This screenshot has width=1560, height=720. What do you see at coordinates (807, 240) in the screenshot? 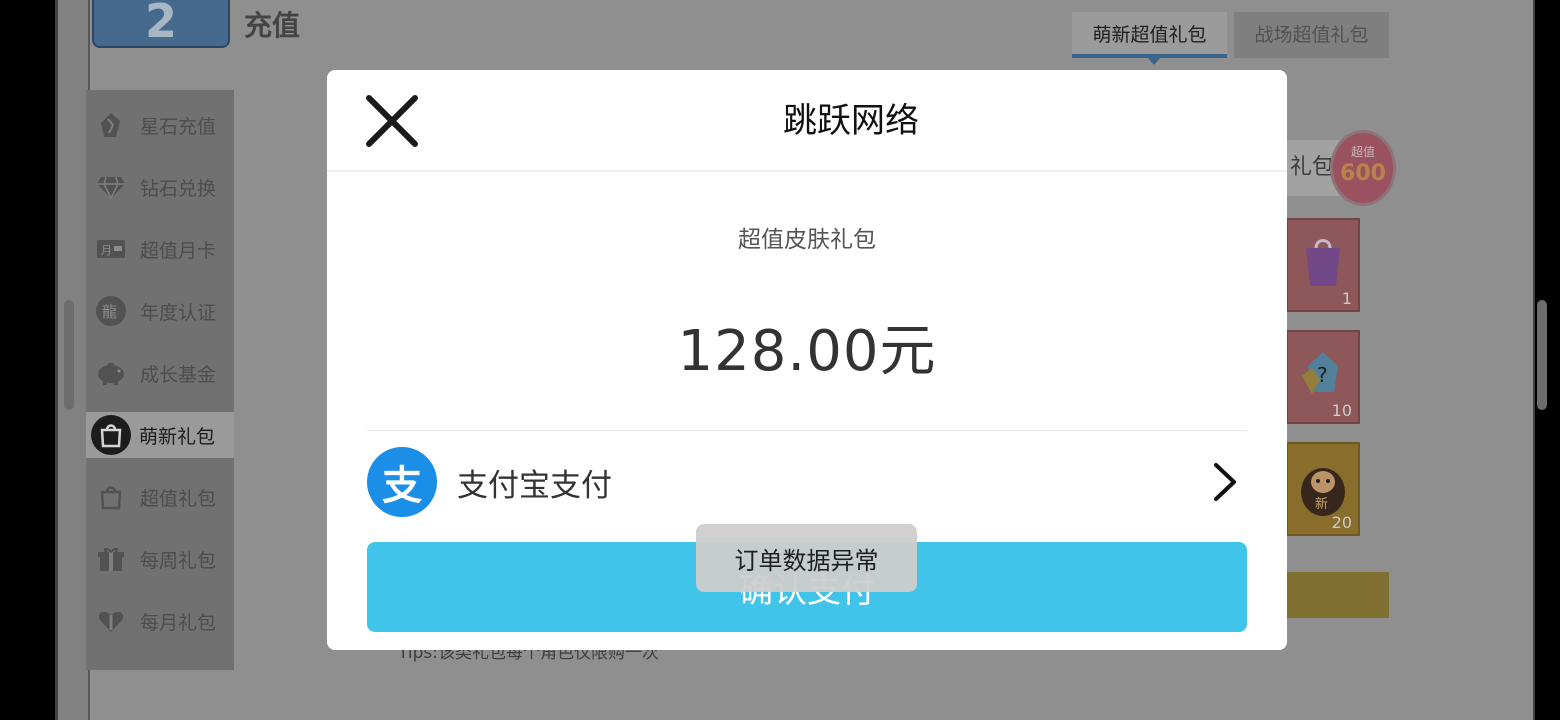
I see `product-name: 超值皮肤礼包` at bounding box center [807, 240].